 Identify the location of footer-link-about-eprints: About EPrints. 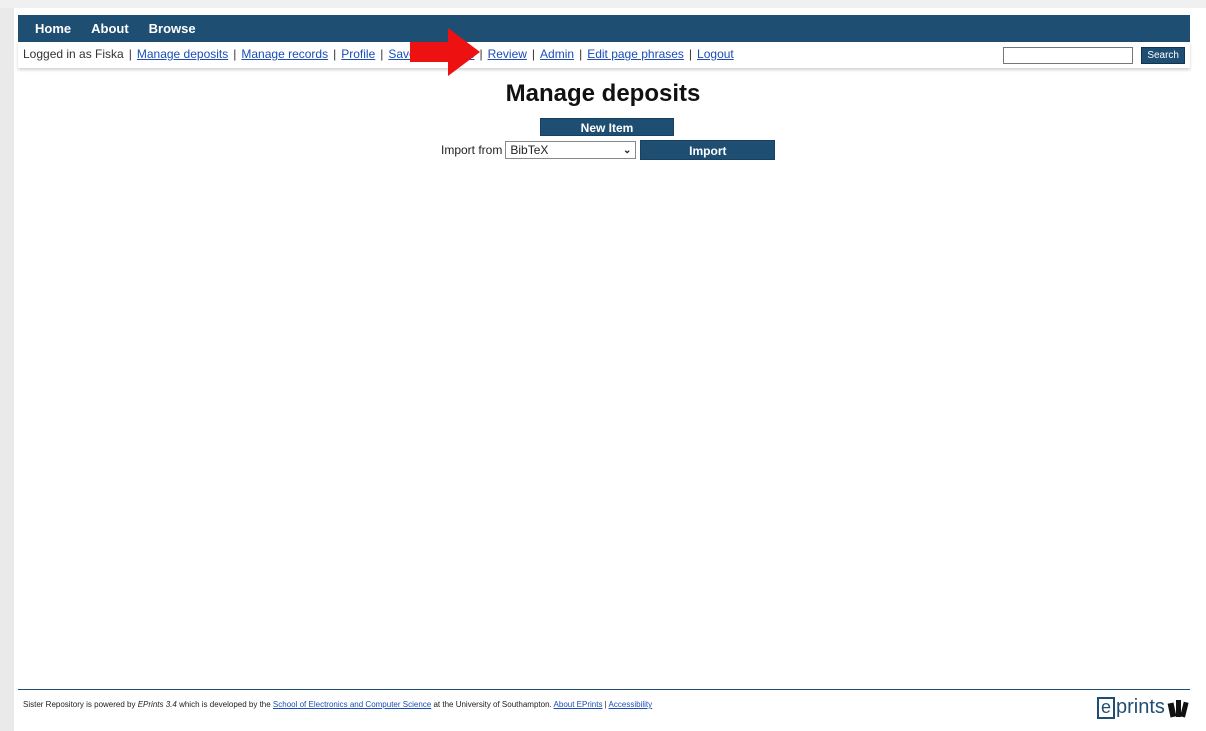
(578, 704).